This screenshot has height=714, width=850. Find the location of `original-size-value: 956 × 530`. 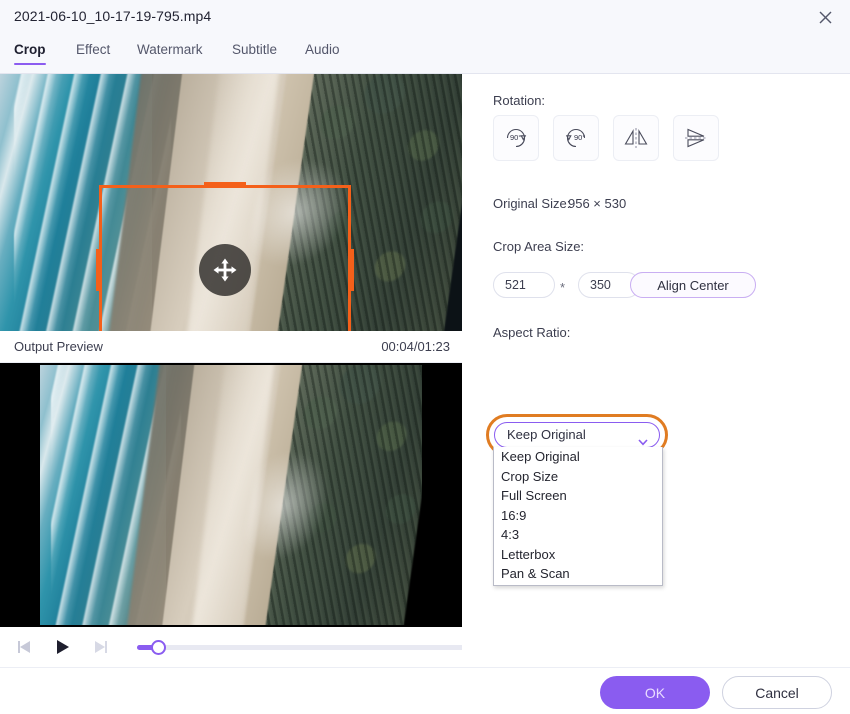

original-size-value: 956 × 530 is located at coordinates (597, 203).